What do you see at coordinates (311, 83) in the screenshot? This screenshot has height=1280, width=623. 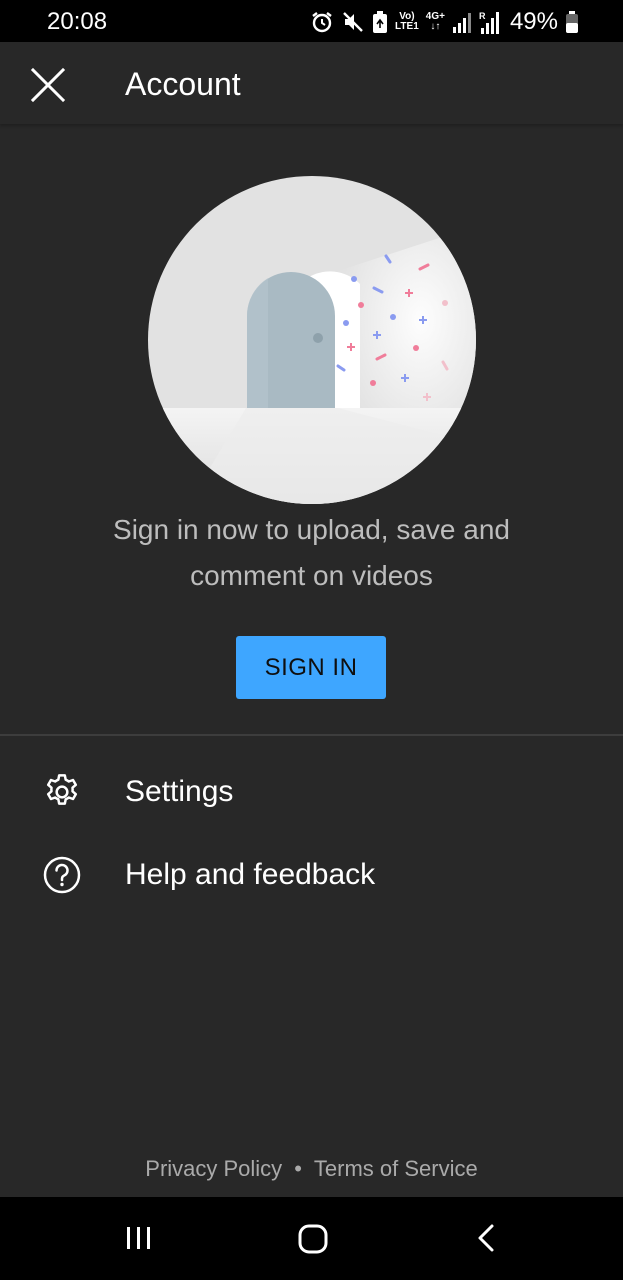 I see `app-bar: Account` at bounding box center [311, 83].